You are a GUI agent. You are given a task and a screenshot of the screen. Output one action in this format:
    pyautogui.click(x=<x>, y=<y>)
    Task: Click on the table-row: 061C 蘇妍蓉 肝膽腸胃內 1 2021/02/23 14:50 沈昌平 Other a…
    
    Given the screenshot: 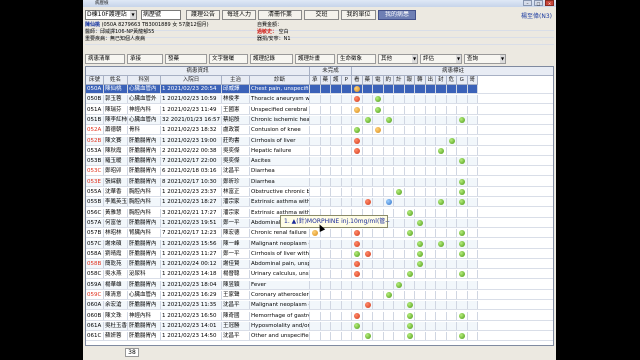 What is the action you would take?
    pyautogui.click(x=319, y=337)
    